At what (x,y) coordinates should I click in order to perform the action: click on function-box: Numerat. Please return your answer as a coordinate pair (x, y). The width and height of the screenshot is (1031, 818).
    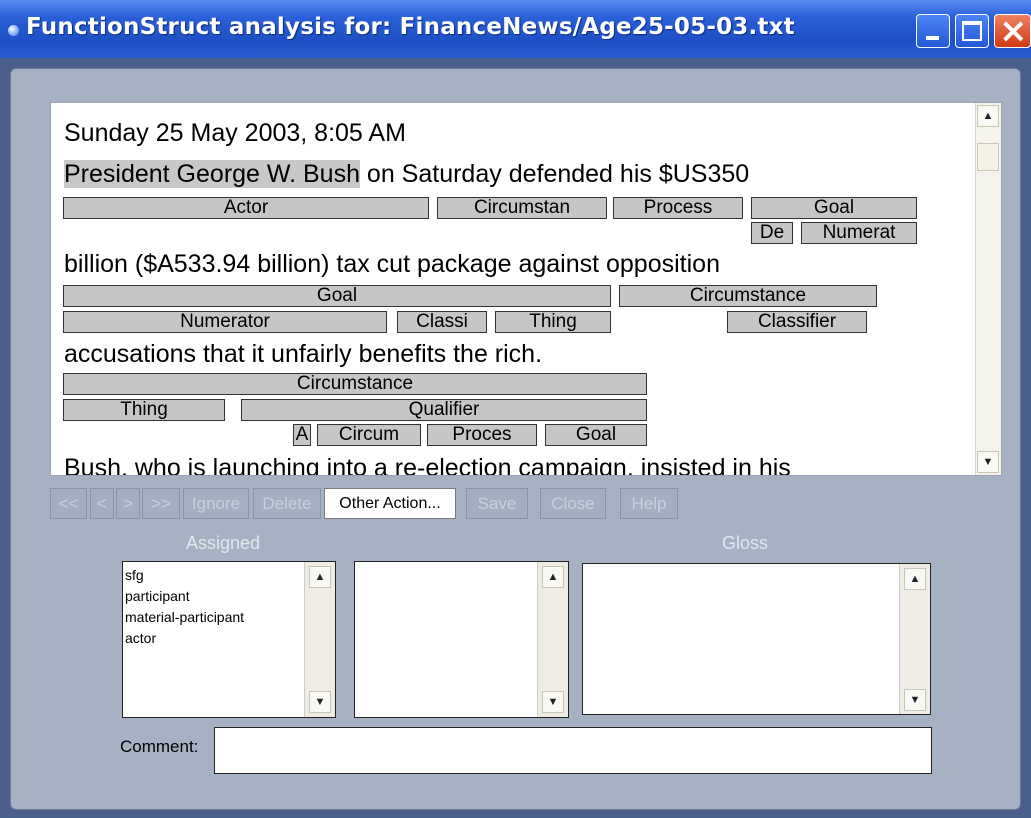
    Looking at the image, I should click on (859, 233).